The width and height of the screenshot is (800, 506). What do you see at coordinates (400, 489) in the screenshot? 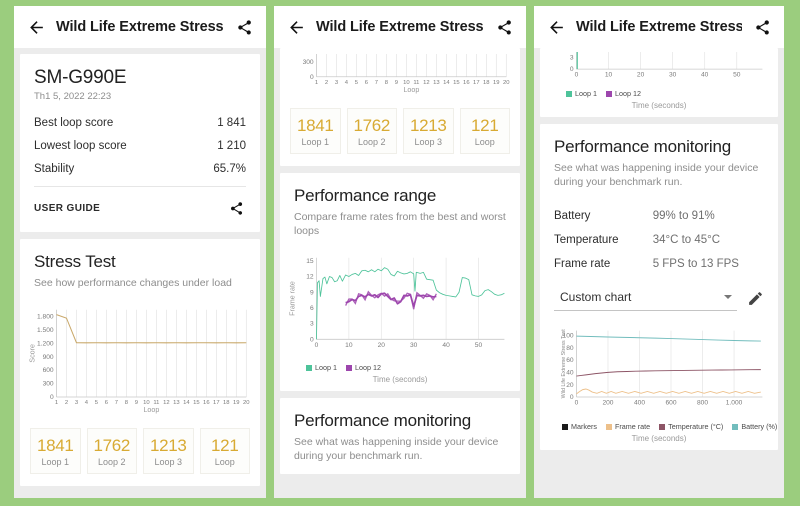
I see `scroll-spacer` at bounding box center [400, 489].